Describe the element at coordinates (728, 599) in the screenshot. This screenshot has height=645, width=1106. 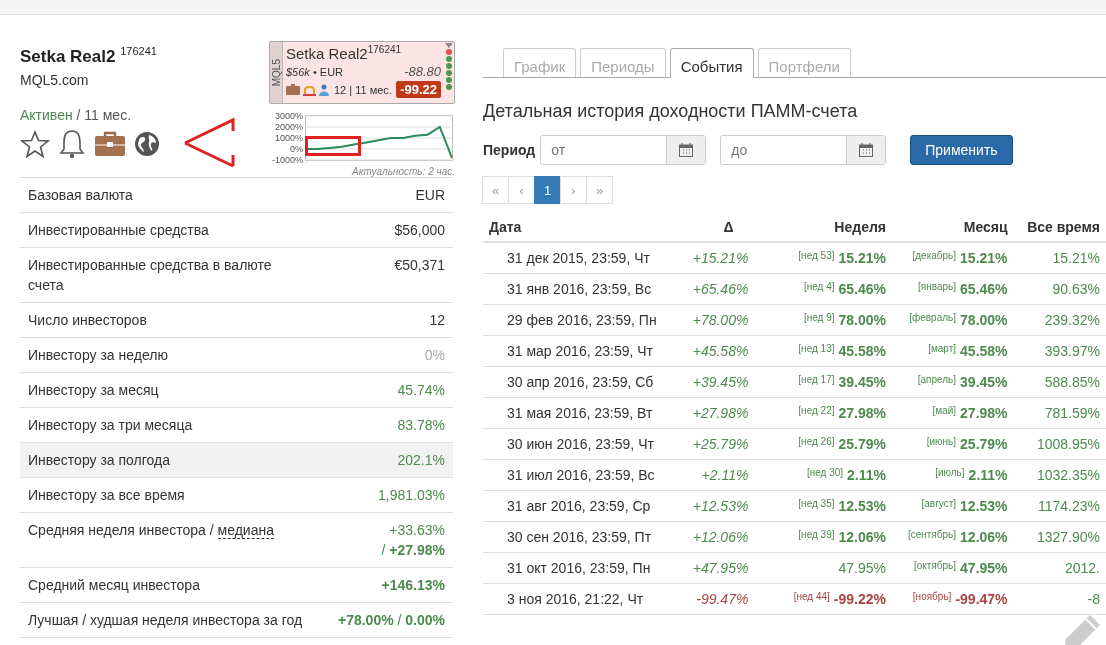
I see `delta-cell: -99.47%` at that location.